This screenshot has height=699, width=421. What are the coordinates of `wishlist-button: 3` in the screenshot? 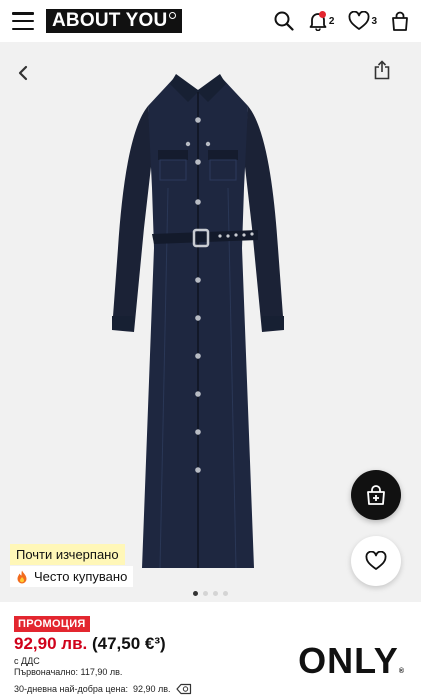 It's located at (362, 21).